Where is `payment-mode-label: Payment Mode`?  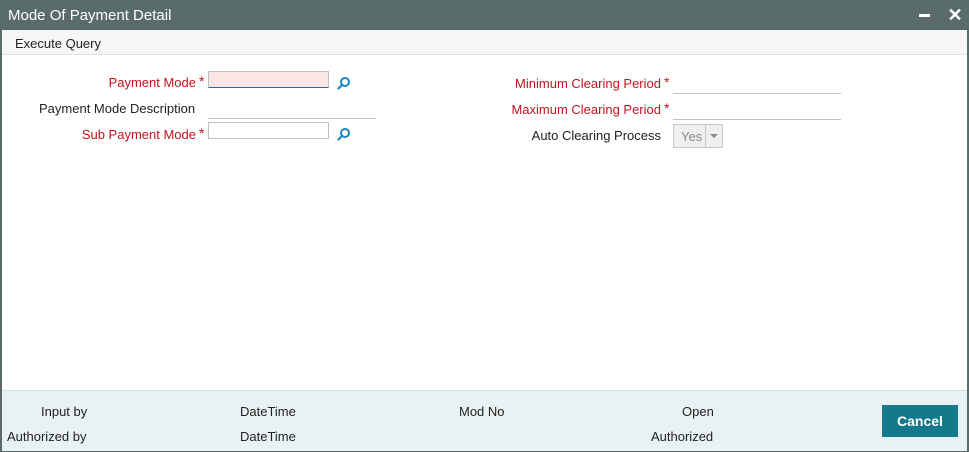 payment-mode-label: Payment Mode is located at coordinates (152, 82).